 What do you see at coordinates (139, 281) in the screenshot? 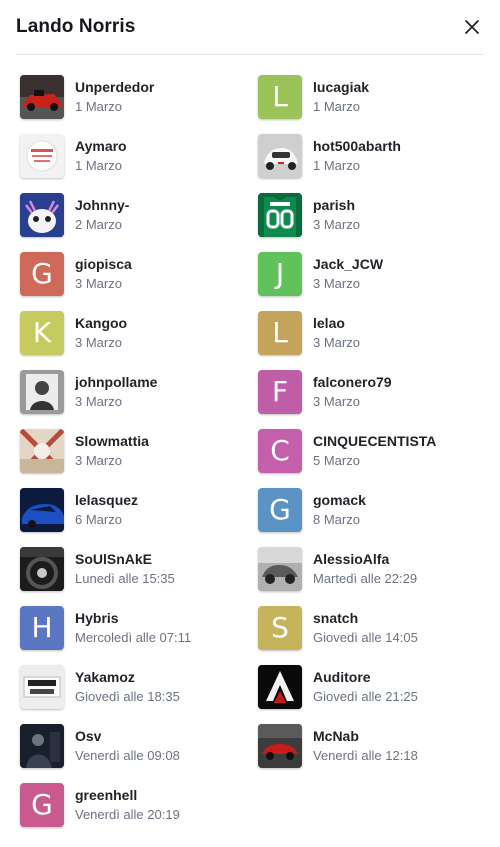
I see `user-list-item: Ggiopisca 3 Marzo` at bounding box center [139, 281].